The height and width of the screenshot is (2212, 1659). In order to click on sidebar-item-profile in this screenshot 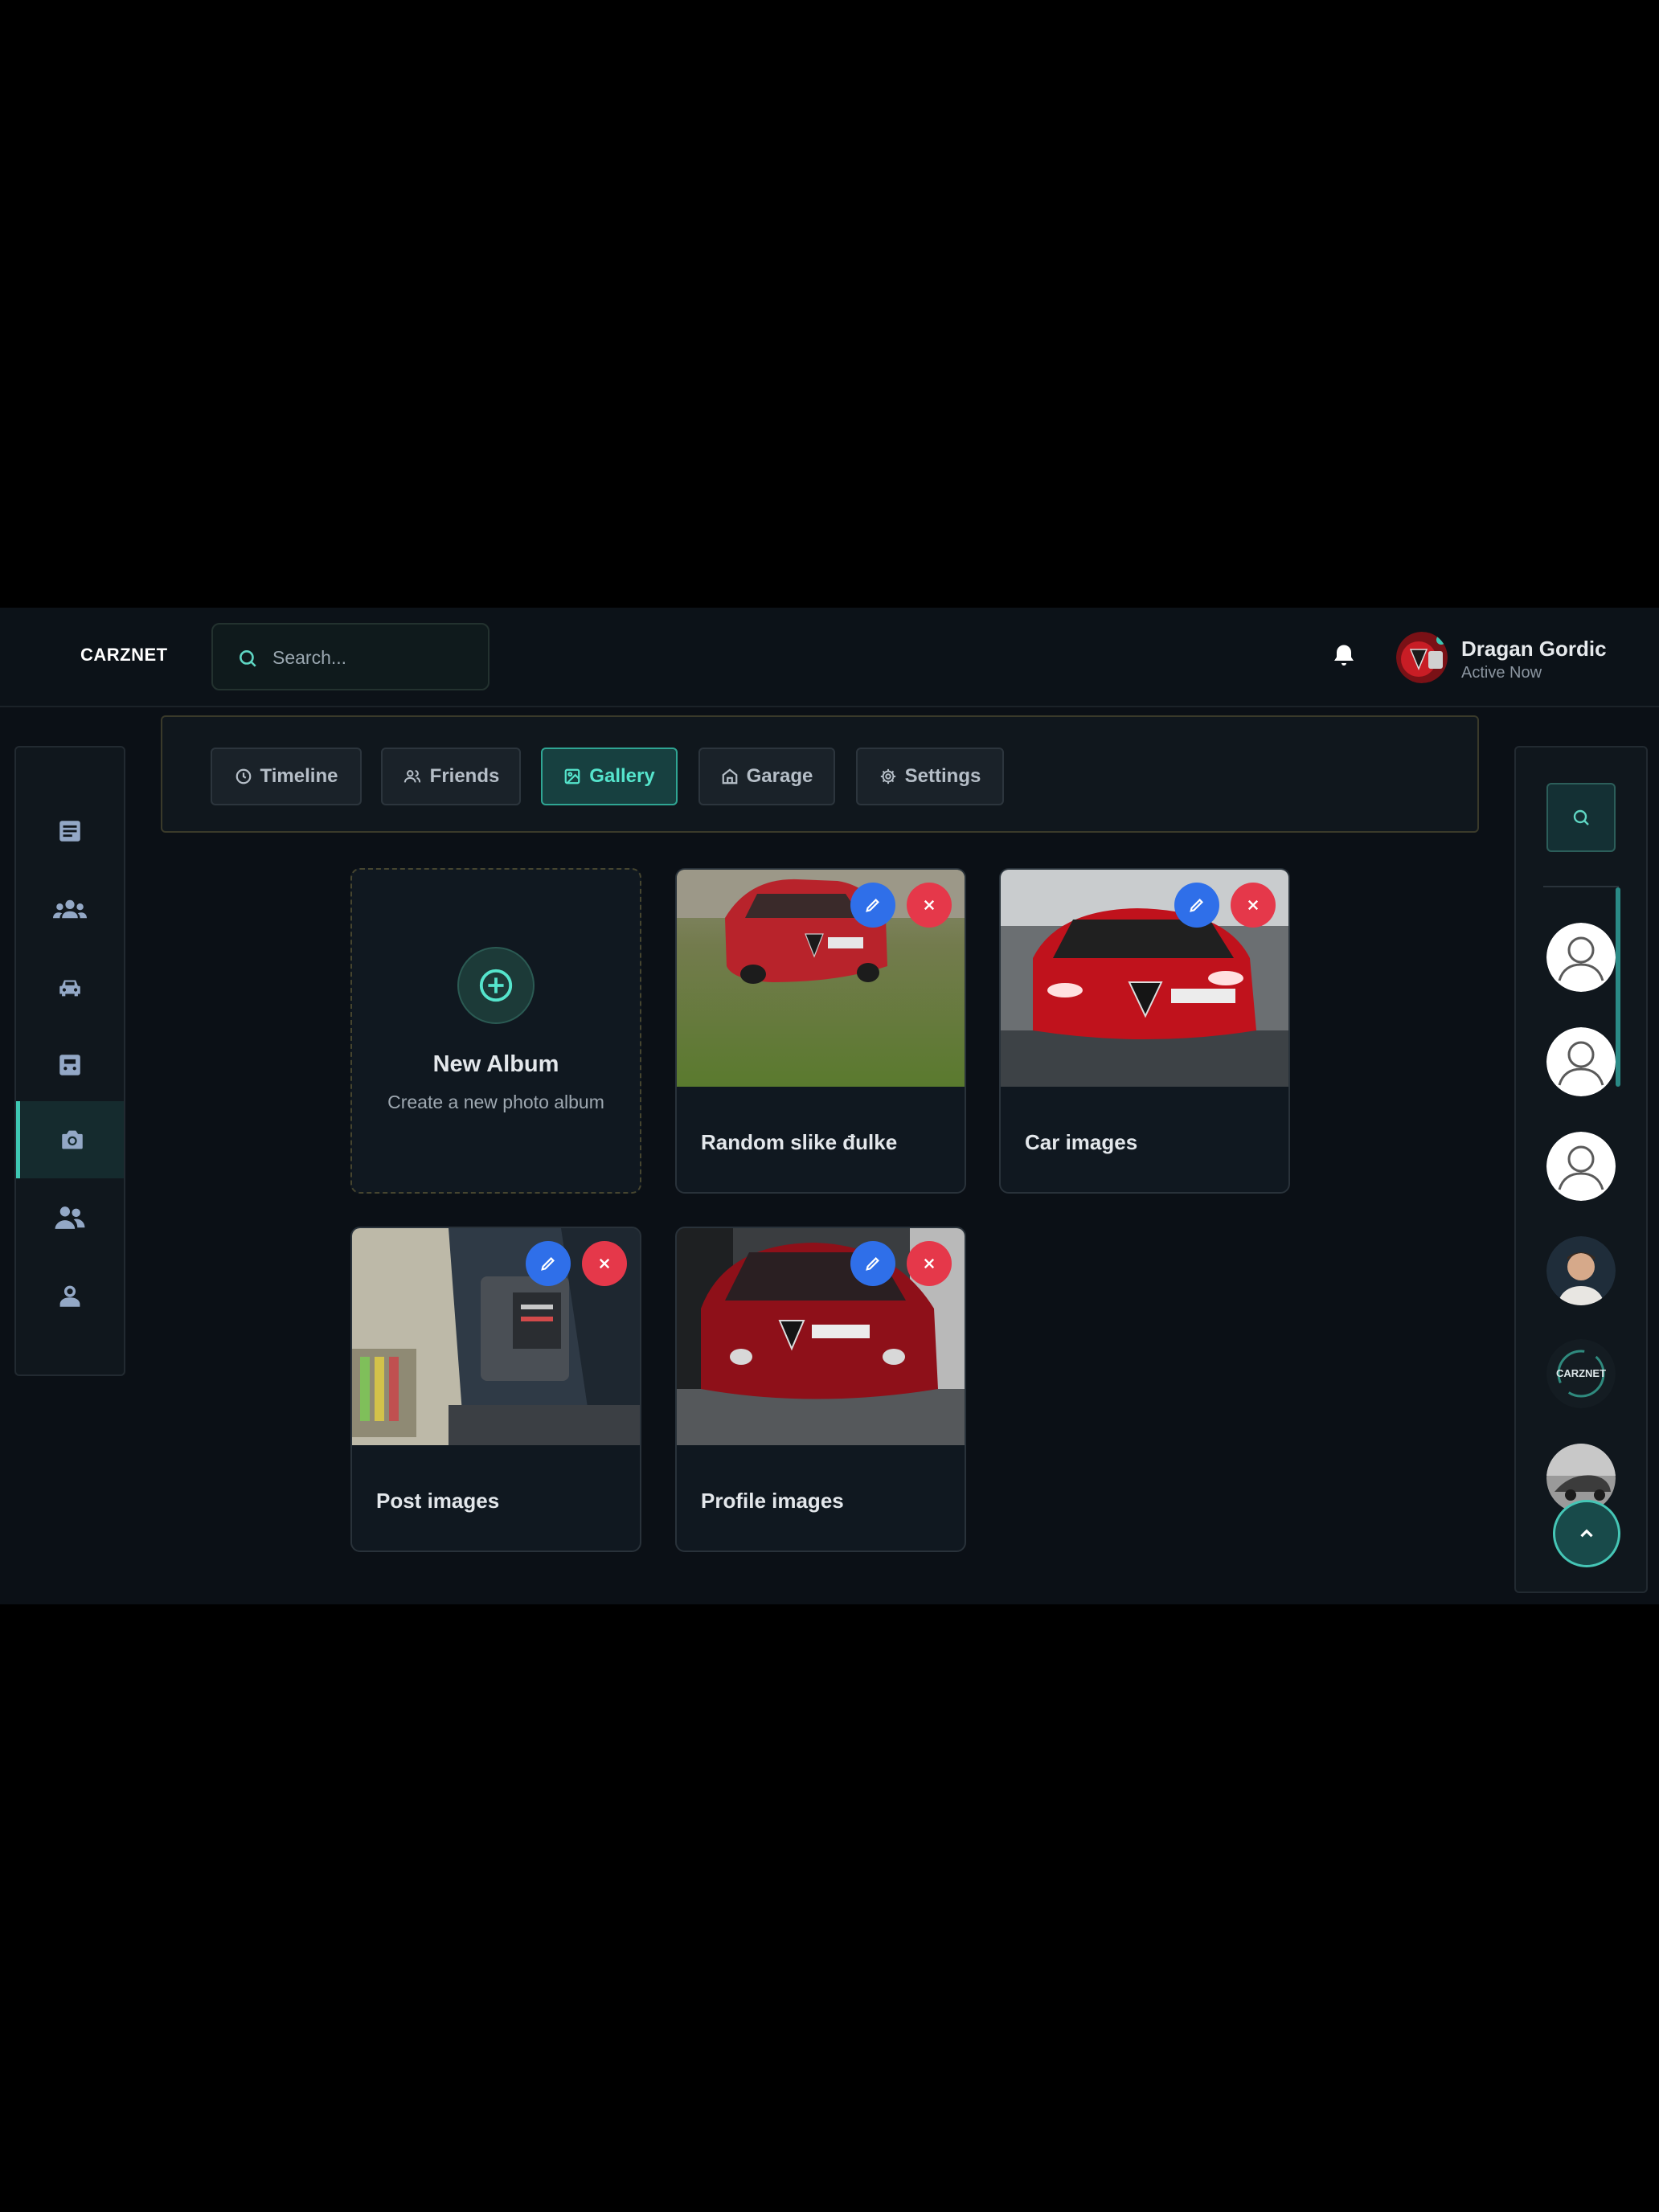, I will do `click(70, 1295)`.